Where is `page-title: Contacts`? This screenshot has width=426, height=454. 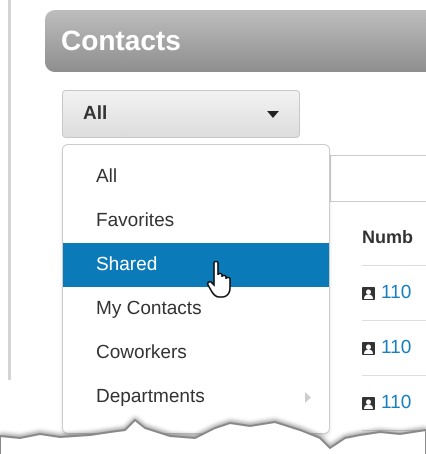 page-title: Contacts is located at coordinates (121, 41).